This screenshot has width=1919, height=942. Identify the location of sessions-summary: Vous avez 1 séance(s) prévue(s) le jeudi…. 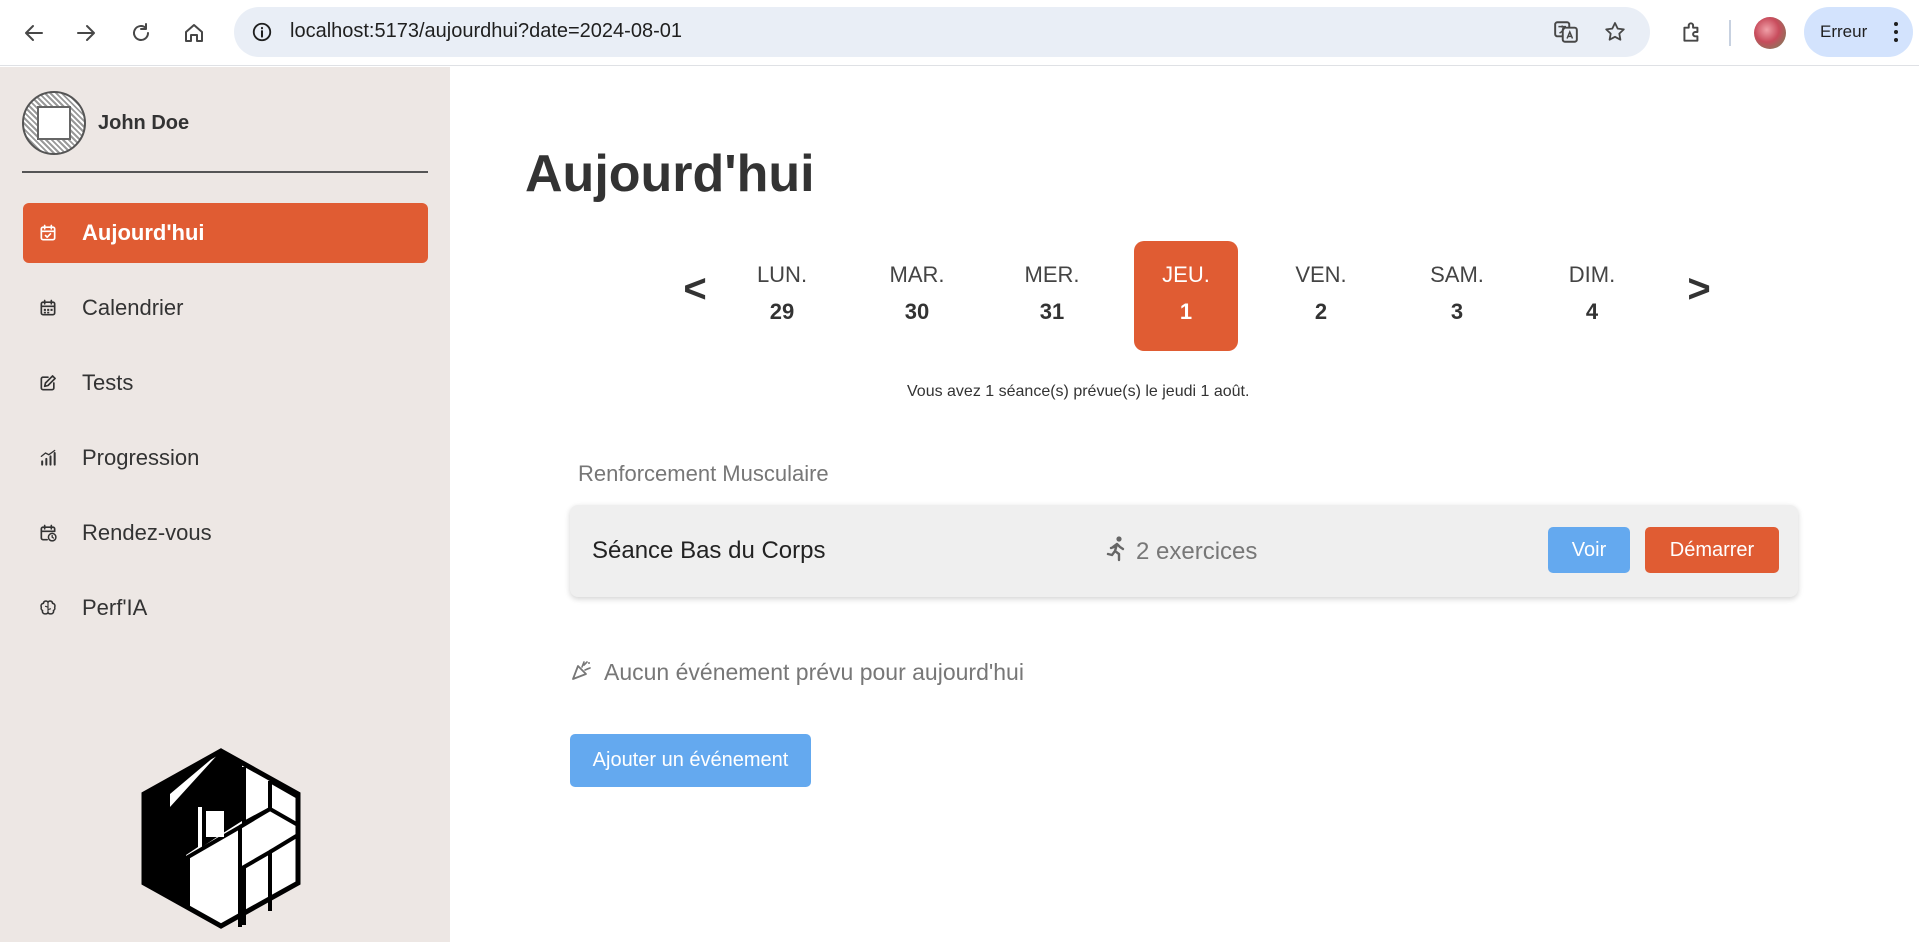
(1078, 391).